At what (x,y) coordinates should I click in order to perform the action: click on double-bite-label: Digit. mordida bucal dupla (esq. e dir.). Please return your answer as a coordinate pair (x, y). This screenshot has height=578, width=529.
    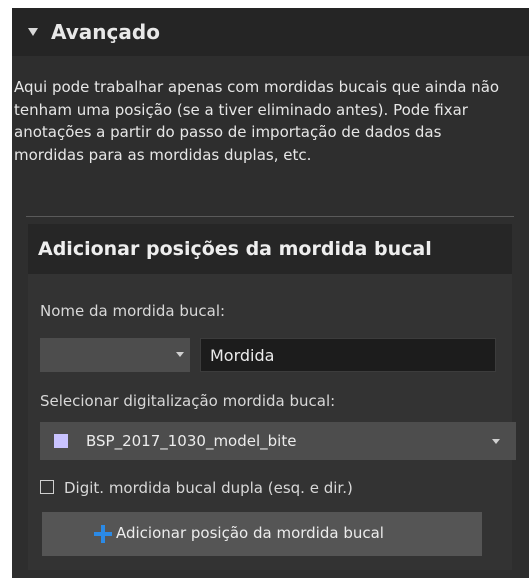
    Looking at the image, I should click on (208, 488).